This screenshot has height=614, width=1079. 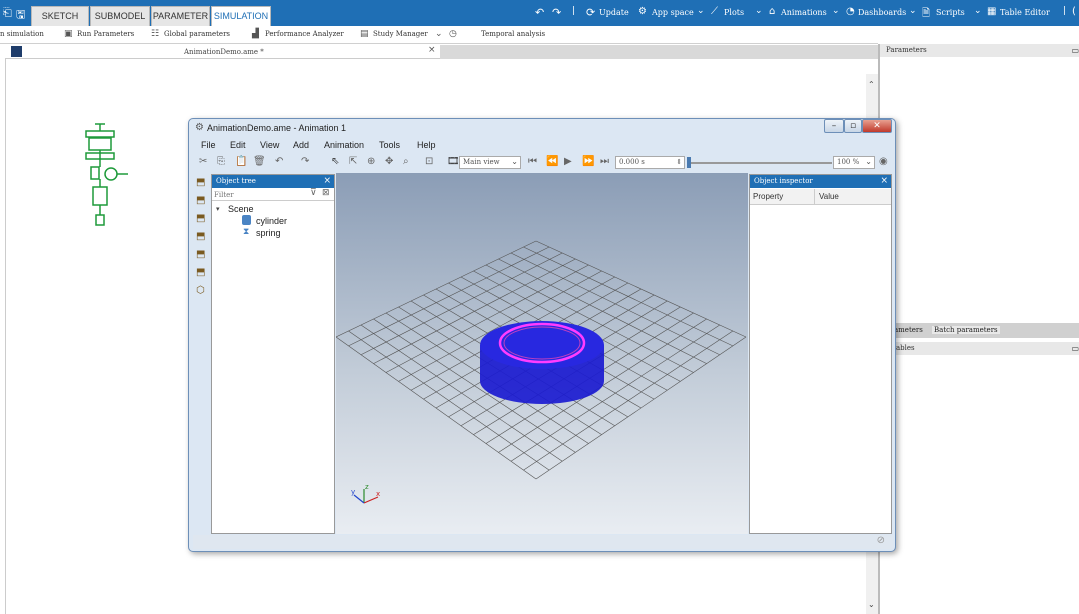 What do you see at coordinates (820, 354) in the screenshot?
I see `object-inspector-panel: Object inspector × Property Value` at bounding box center [820, 354].